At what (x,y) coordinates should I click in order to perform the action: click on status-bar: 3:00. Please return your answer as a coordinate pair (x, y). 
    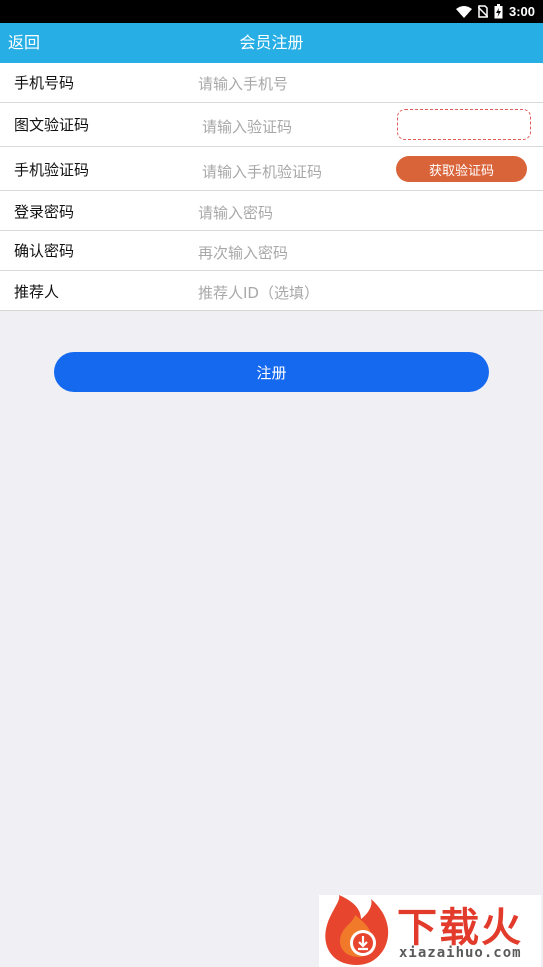
    Looking at the image, I should click on (271, 11).